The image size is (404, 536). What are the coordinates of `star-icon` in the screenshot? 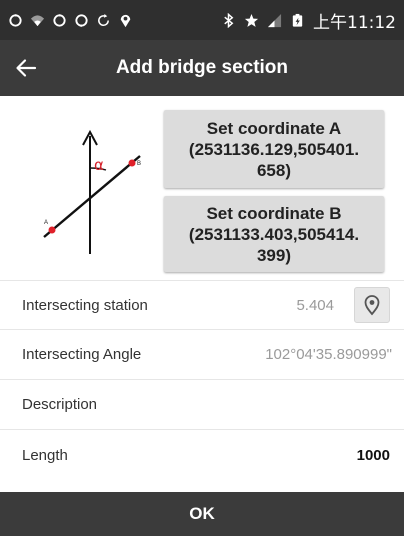 It's located at (251, 20).